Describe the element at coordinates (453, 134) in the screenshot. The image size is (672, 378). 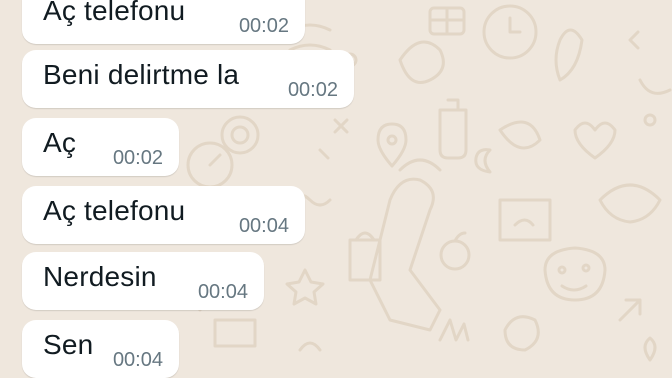
I see `bottle-doodle-icon` at that location.